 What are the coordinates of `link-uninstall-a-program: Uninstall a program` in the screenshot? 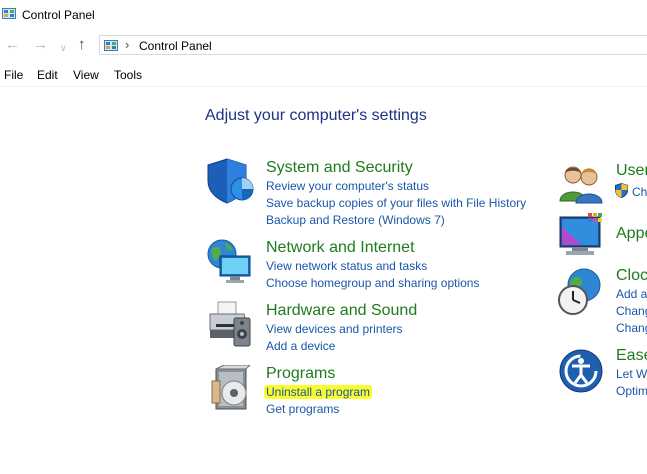 It's located at (318, 392).